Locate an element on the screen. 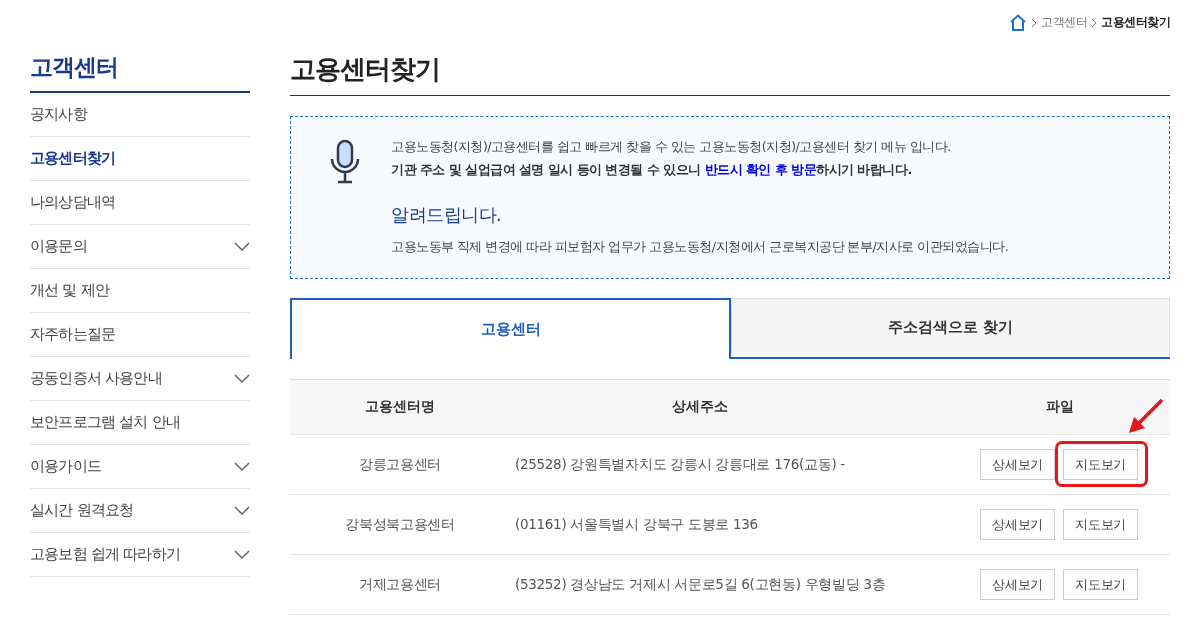 The height and width of the screenshot is (627, 1198). sidebar-item-label: 실시간 원격요청 is located at coordinates (82, 510).